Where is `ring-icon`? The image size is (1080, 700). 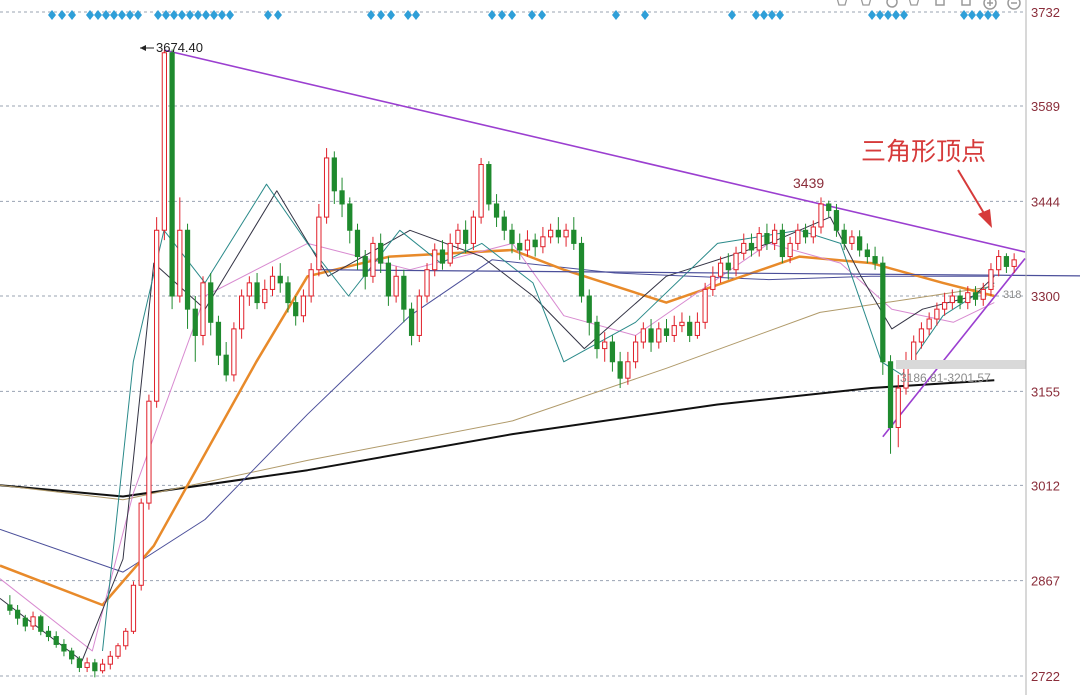
ring-icon is located at coordinates (892, 4).